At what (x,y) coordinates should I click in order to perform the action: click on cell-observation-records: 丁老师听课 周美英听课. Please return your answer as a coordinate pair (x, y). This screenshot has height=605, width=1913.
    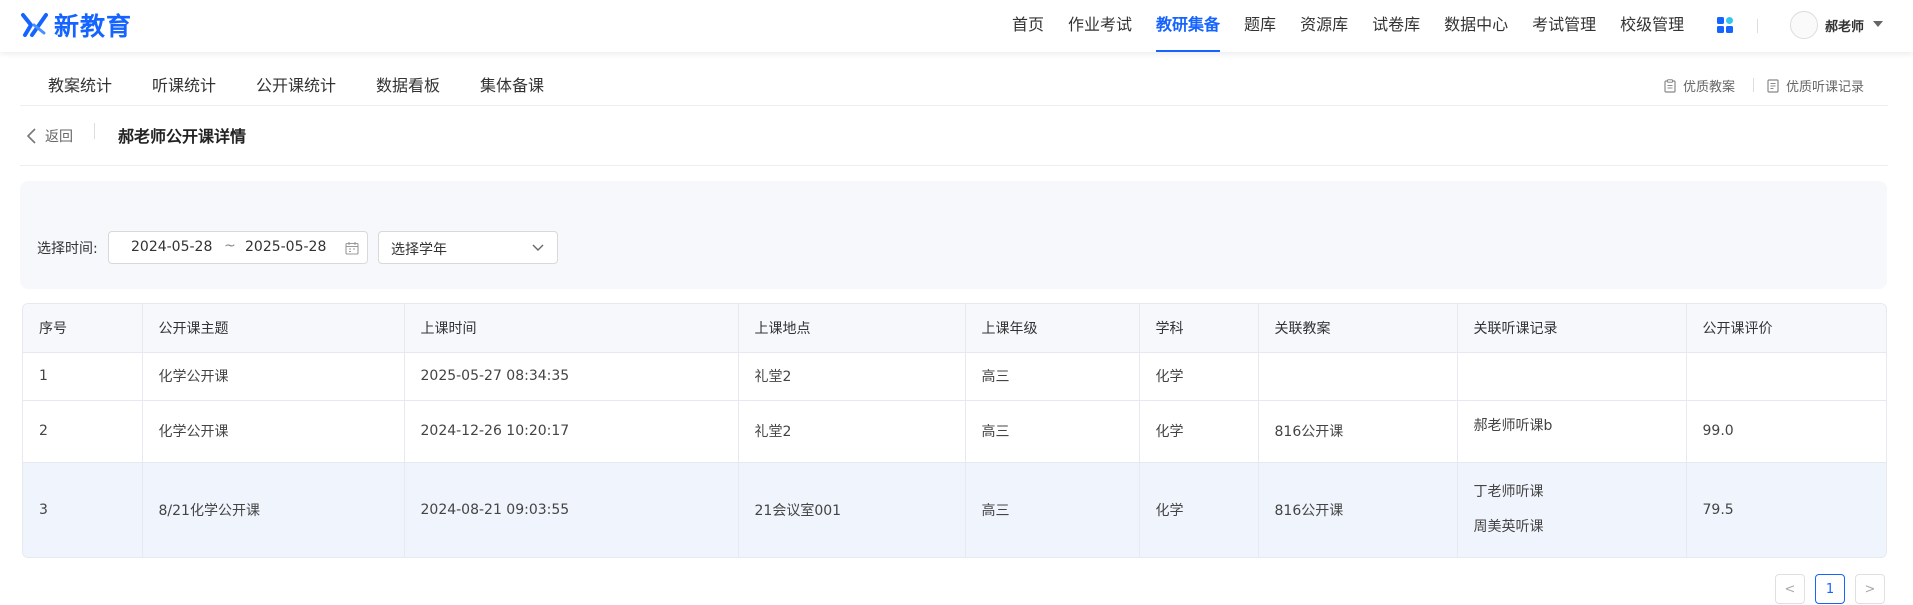
    Looking at the image, I should click on (1572, 509).